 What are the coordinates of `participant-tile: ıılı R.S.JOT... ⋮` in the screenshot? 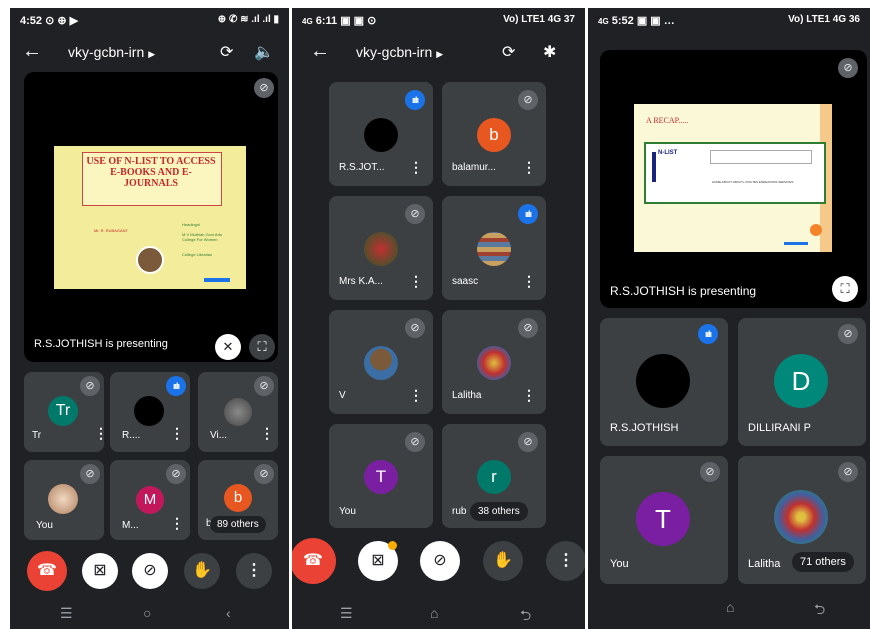 It's located at (381, 134).